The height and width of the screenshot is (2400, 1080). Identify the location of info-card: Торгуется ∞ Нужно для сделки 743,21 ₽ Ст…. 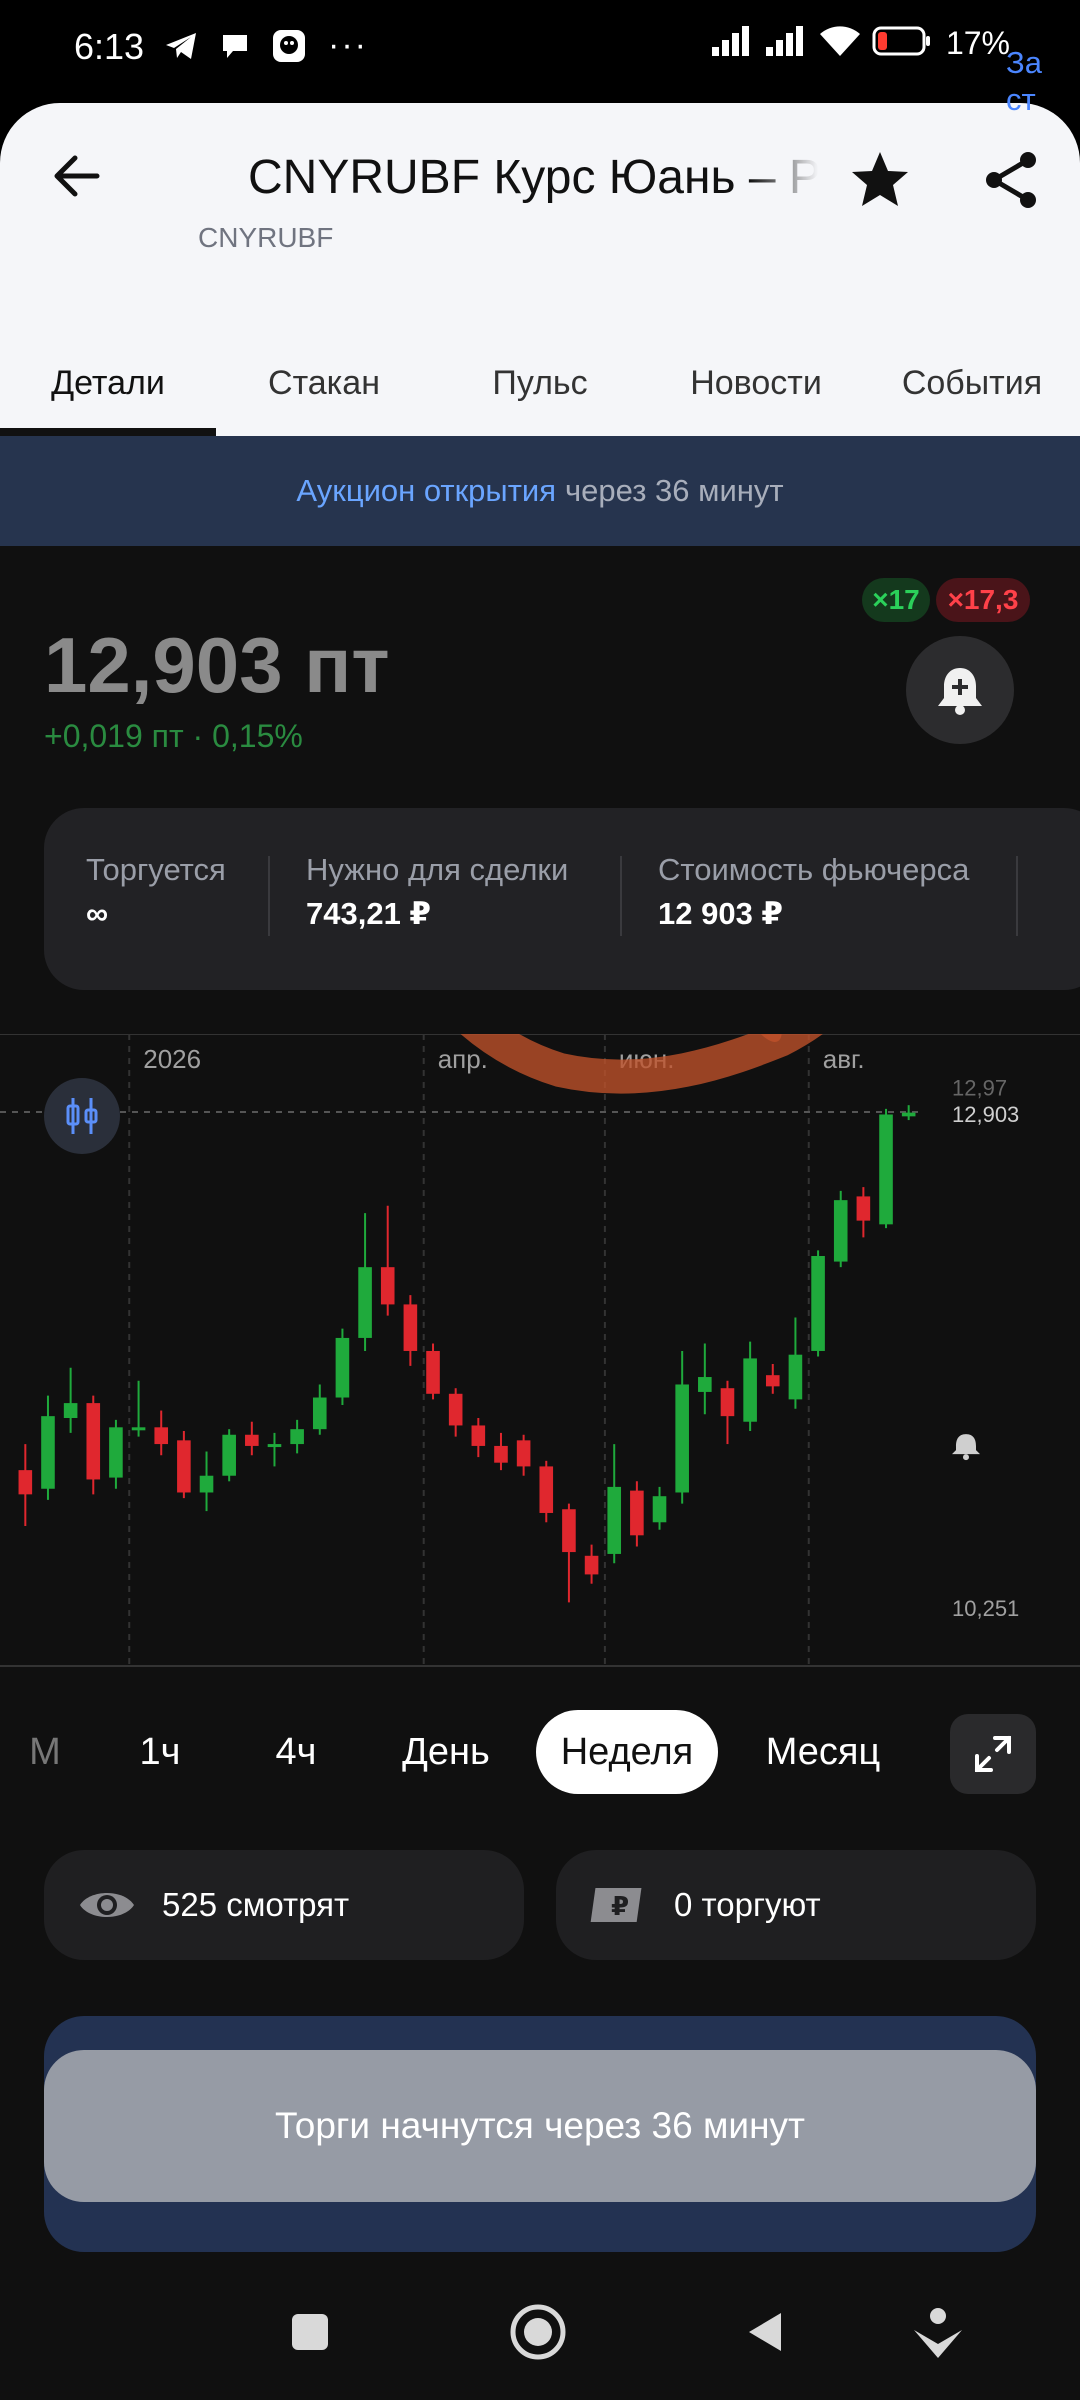
(562, 899).